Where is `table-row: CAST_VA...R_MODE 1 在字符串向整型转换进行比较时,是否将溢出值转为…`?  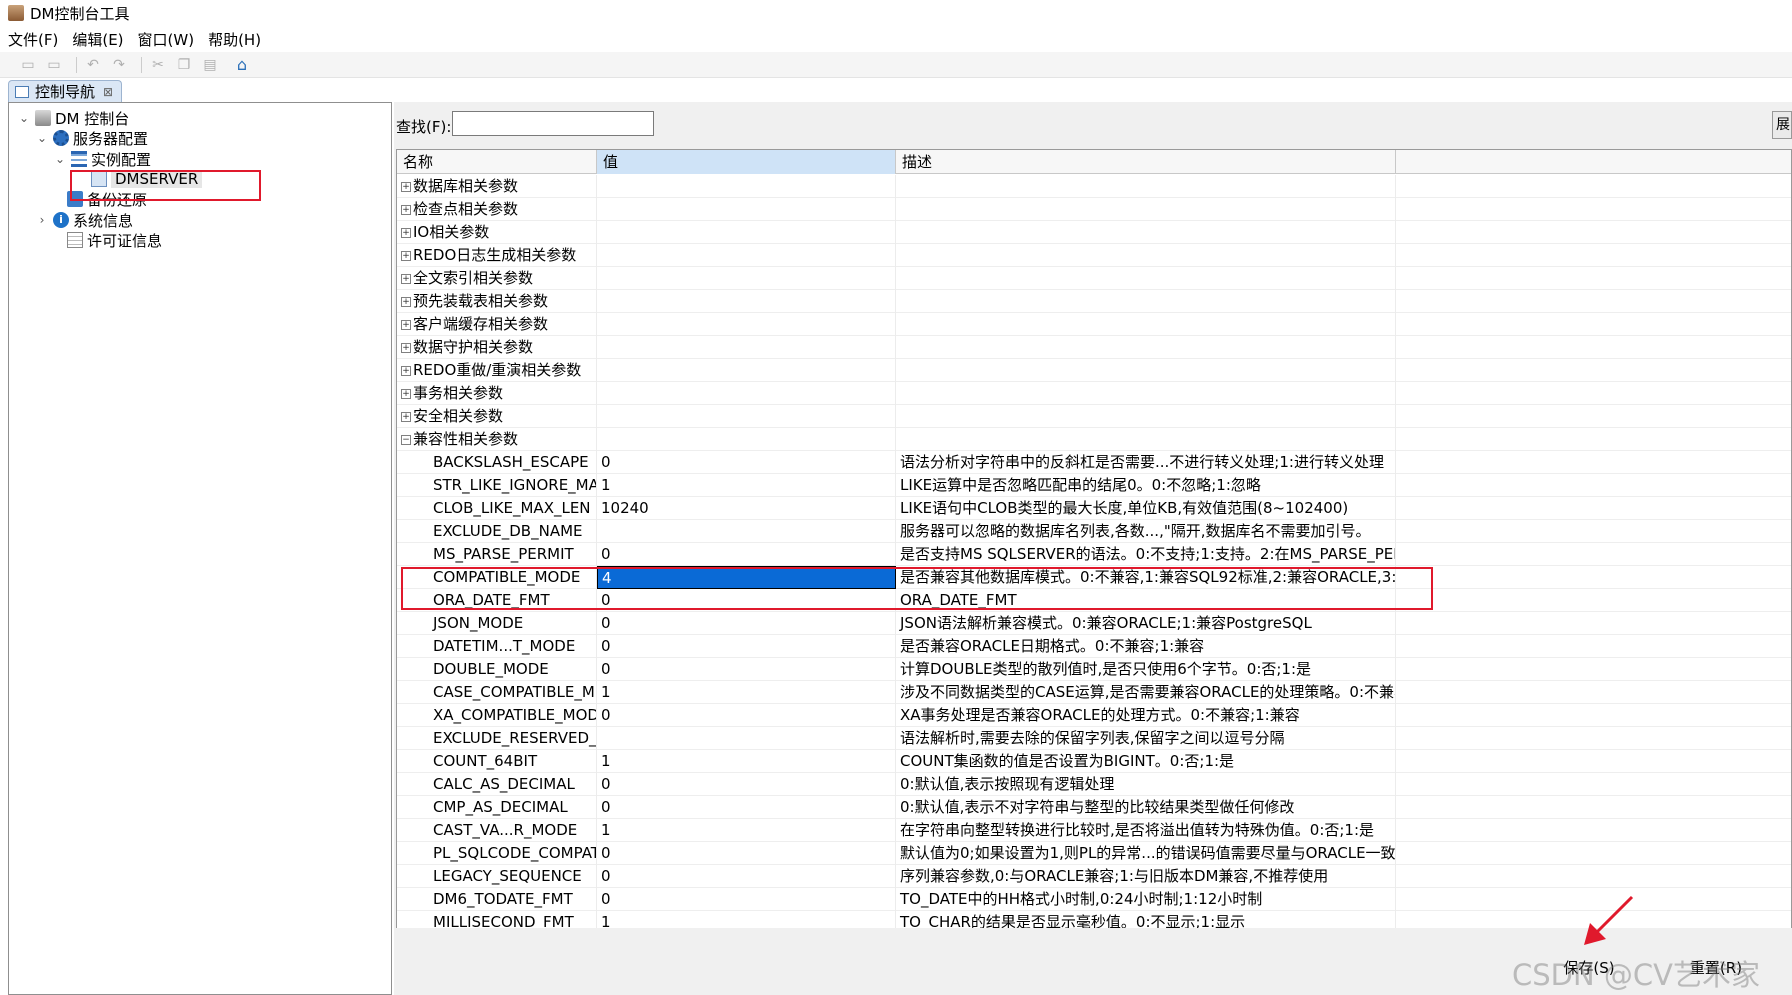
table-row: CAST_VA...R_MODE 1 在字符串向整型转换进行比较时,是否将溢出值转为… is located at coordinates (1094, 830).